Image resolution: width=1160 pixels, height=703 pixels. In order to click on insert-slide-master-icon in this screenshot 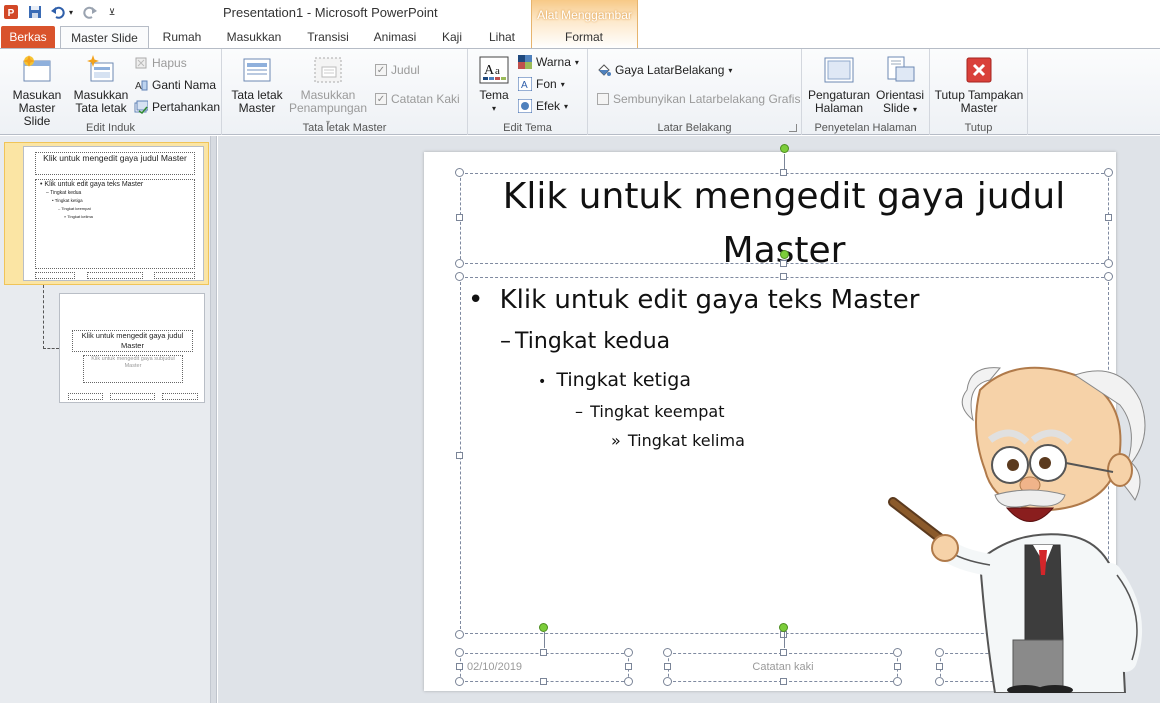, I will do `click(37, 70)`.